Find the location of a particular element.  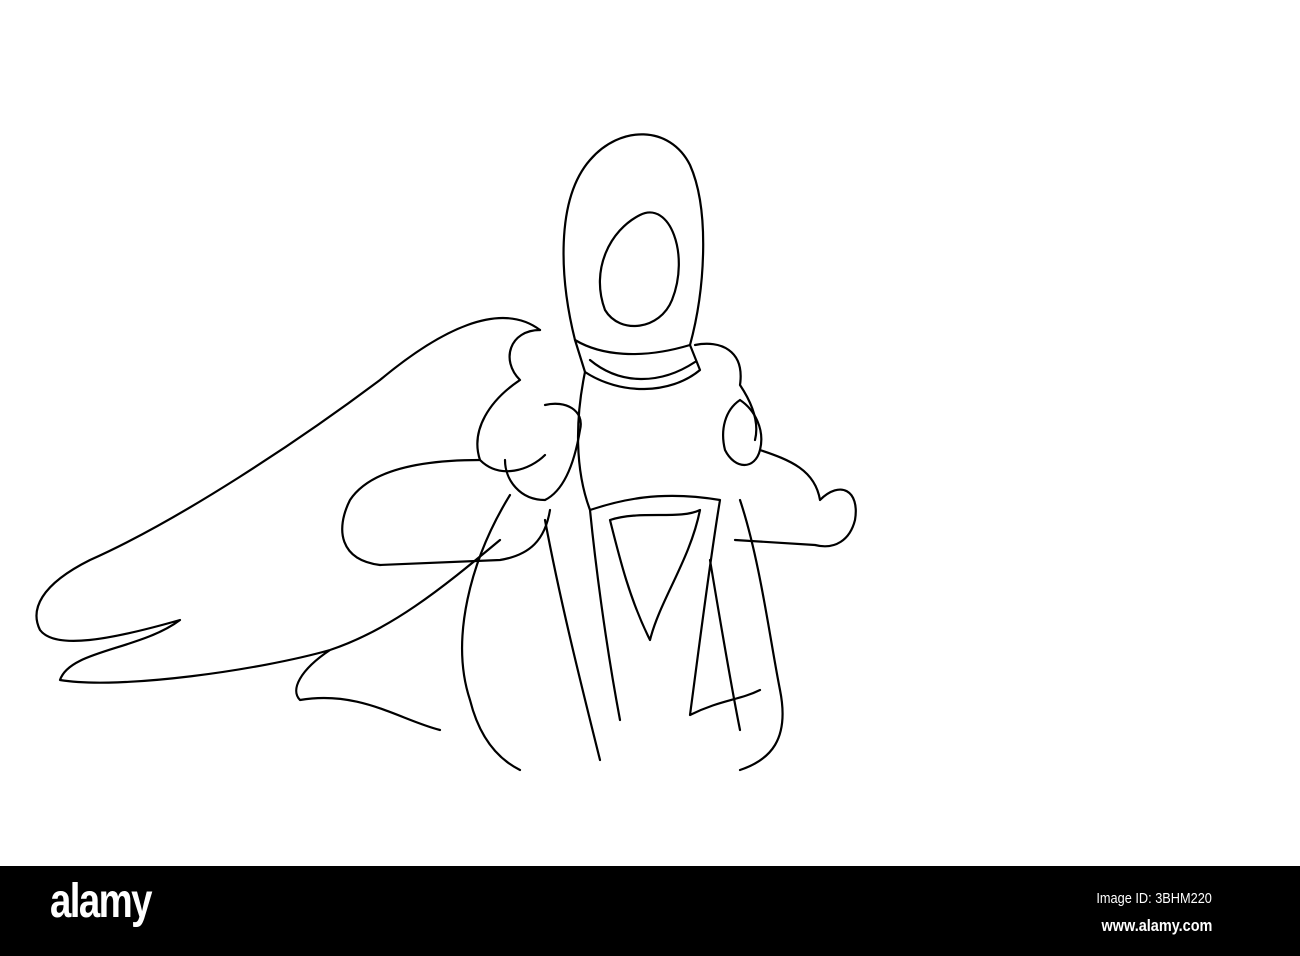

left-shoulder is located at coordinates (511, 400).